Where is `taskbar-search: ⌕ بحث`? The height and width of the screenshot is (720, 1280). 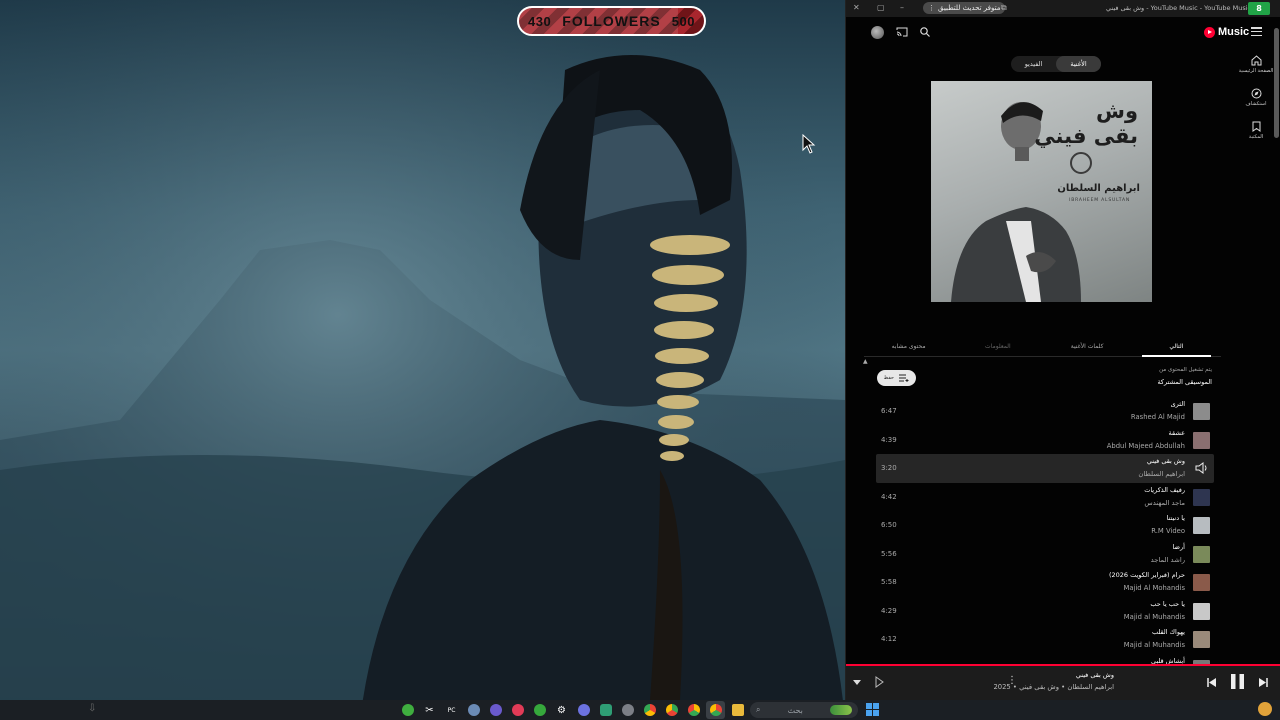
taskbar-search: ⌕ بحث is located at coordinates (804, 710).